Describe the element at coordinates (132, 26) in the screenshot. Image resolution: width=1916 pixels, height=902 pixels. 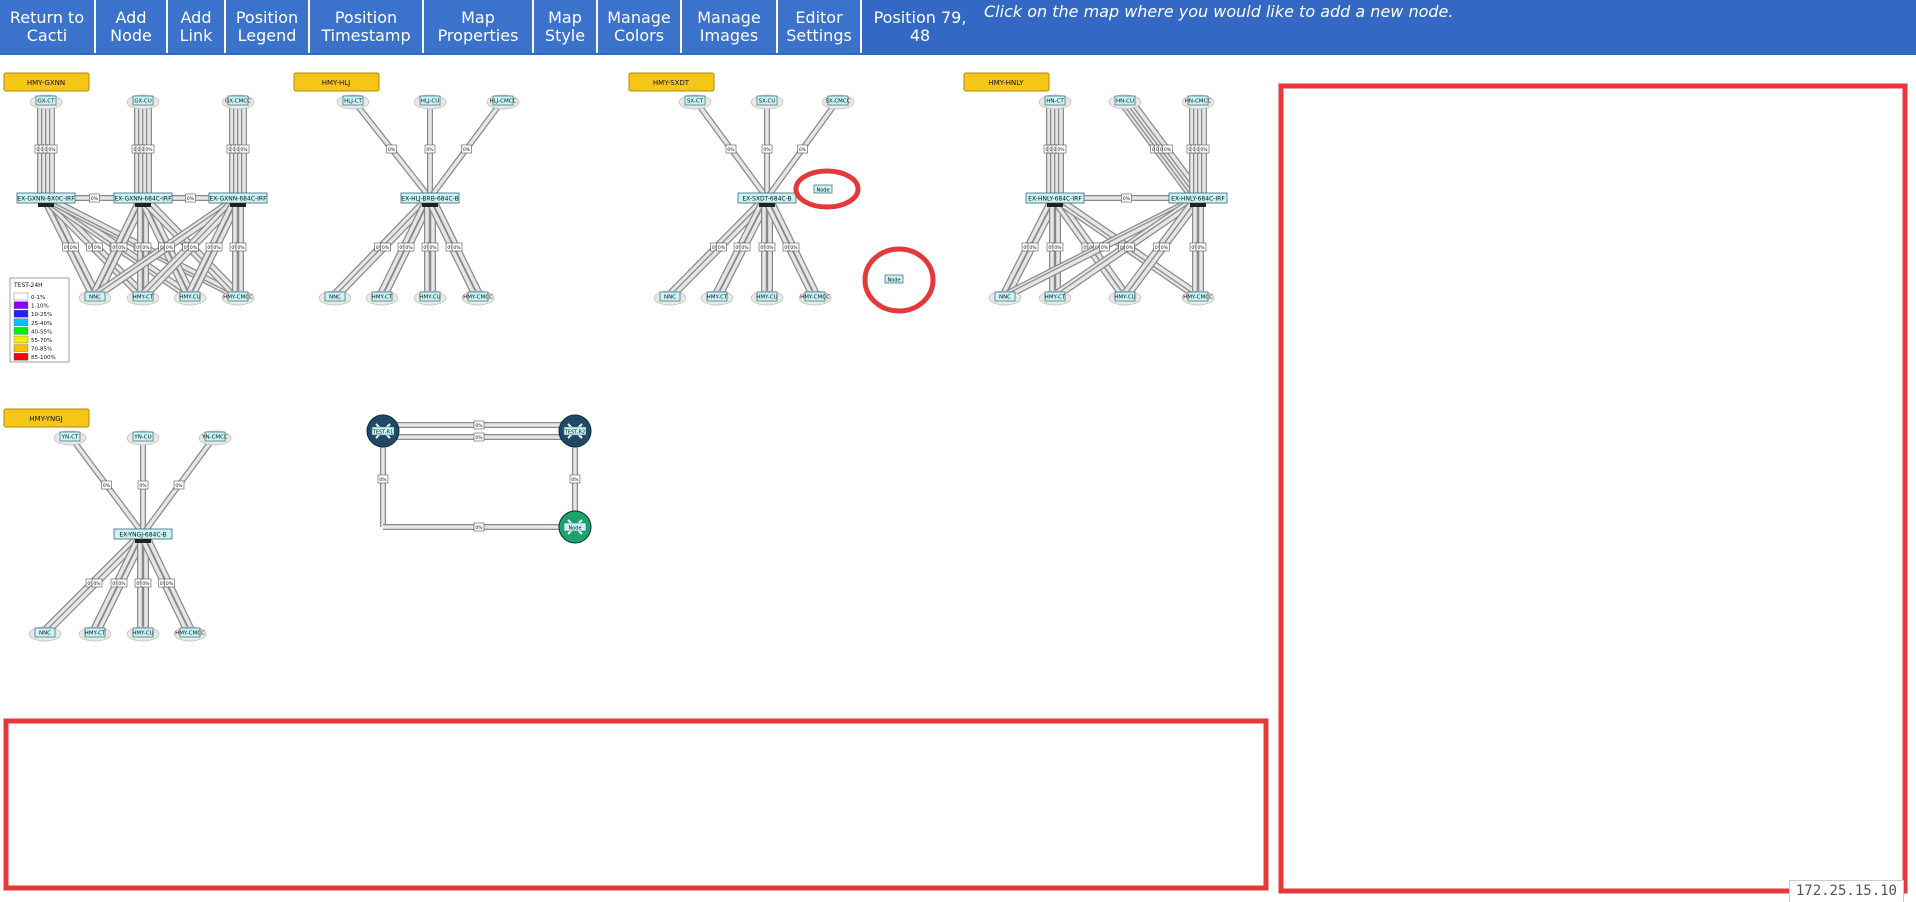
I see `add-node-button: Add Node` at that location.